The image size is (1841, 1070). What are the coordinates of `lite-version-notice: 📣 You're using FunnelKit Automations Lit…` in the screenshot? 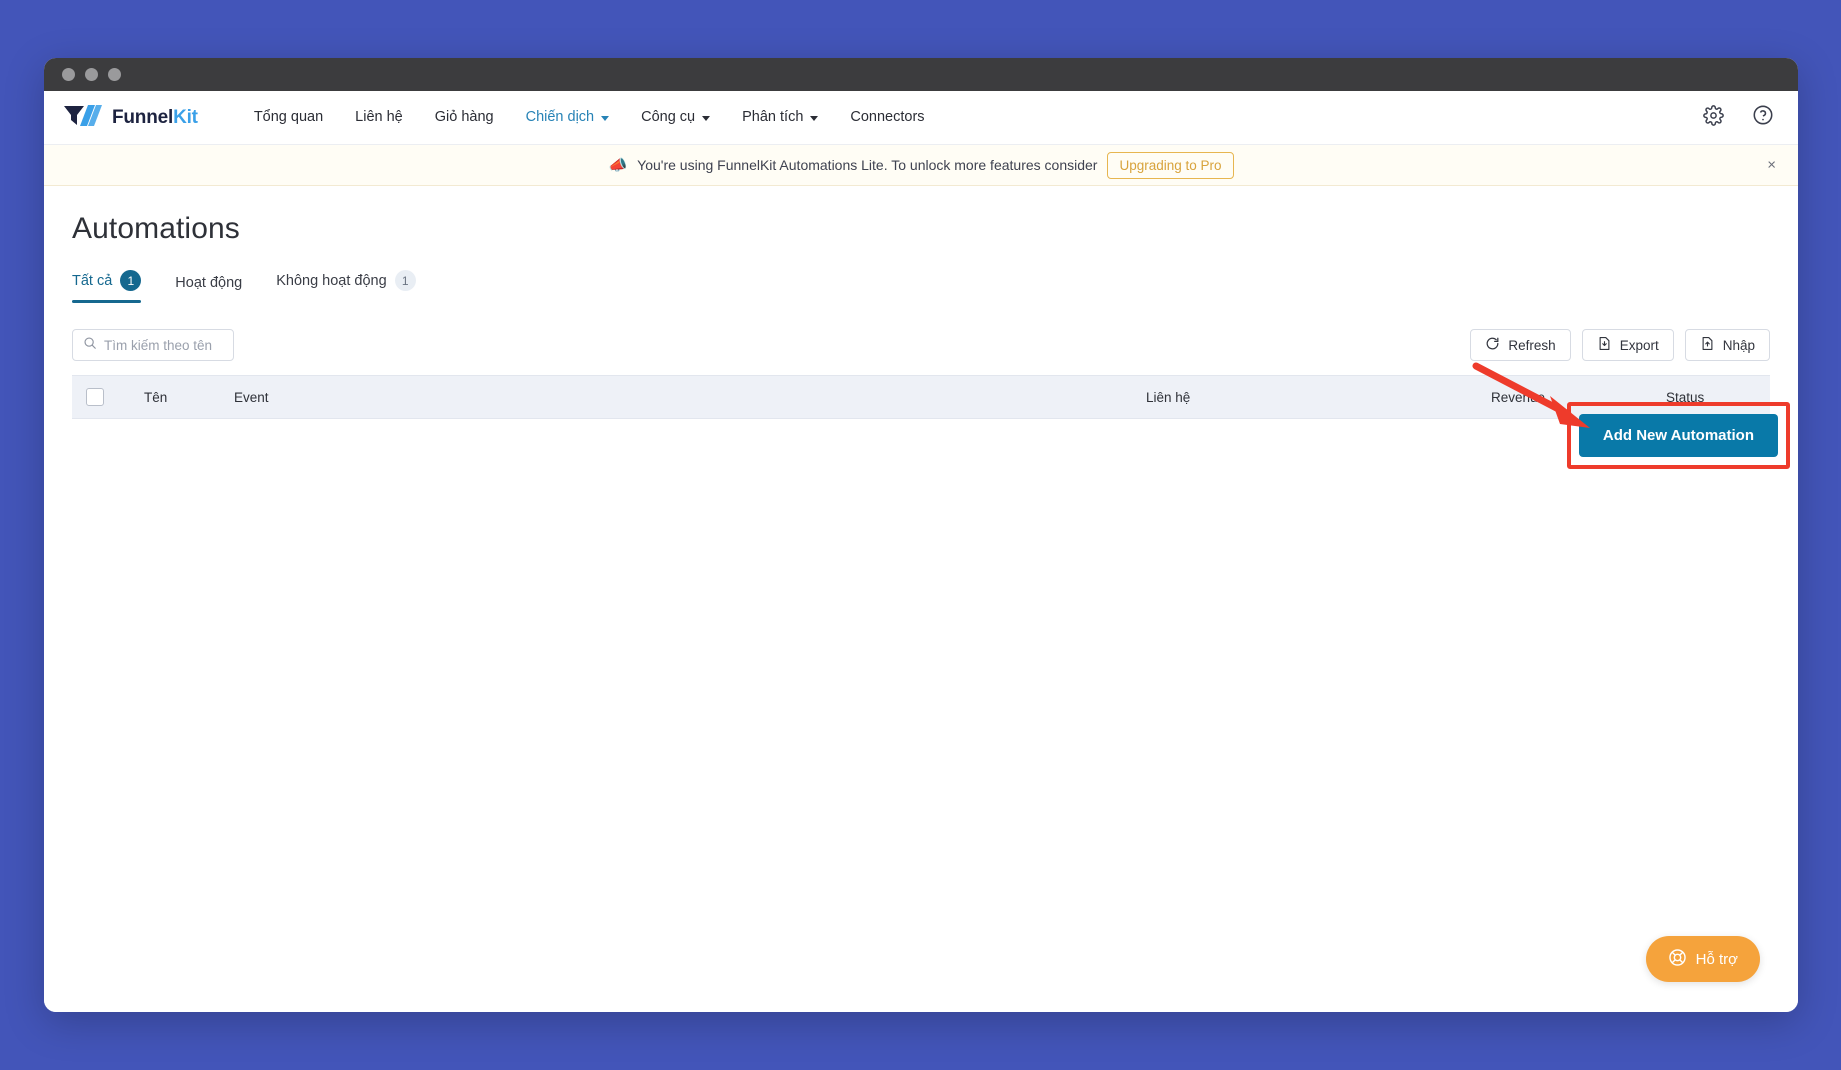 It's located at (921, 165).